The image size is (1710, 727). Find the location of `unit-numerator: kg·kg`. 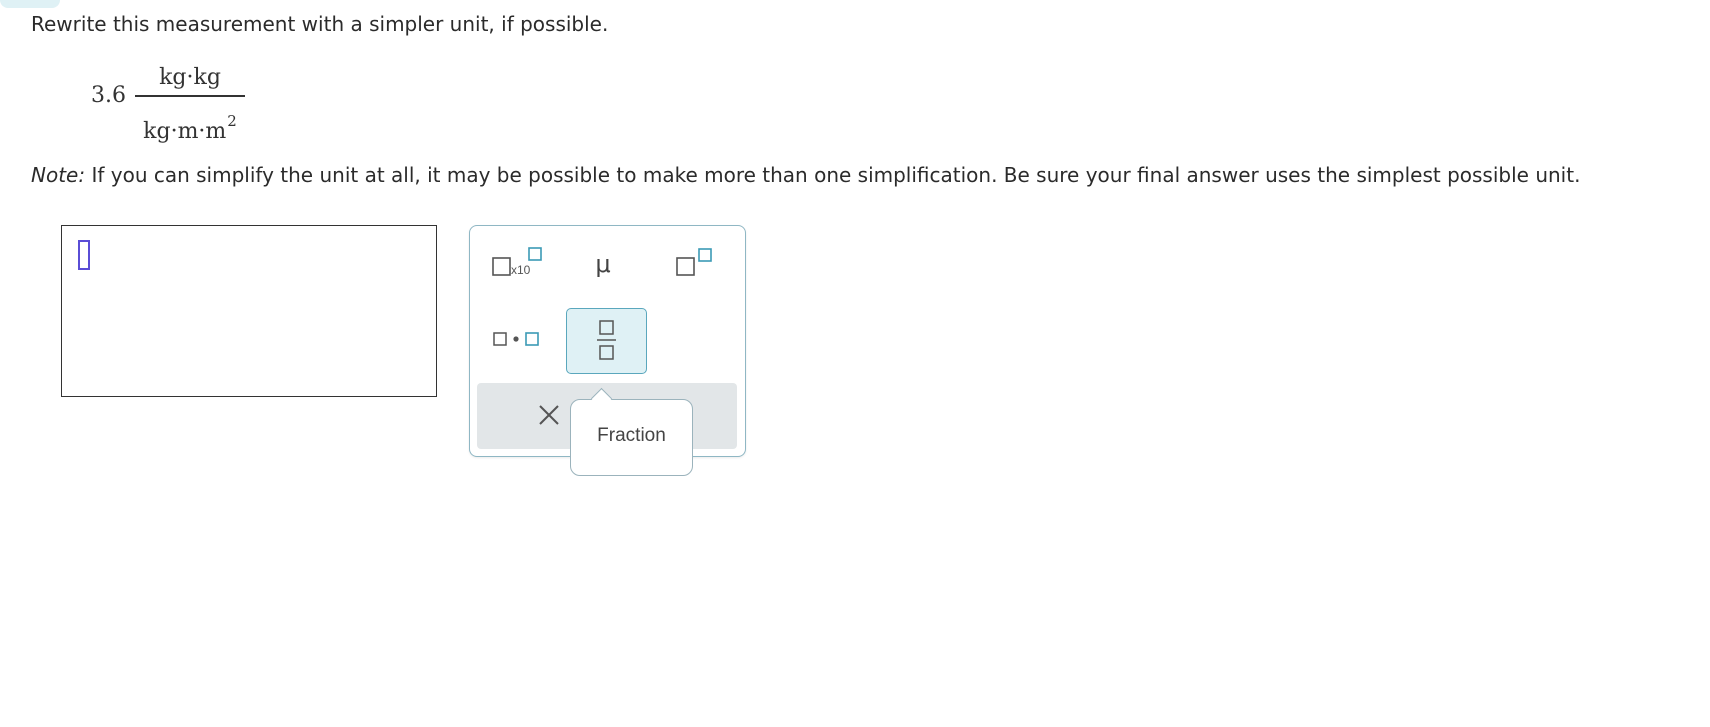

unit-numerator: kg·kg is located at coordinates (190, 77).